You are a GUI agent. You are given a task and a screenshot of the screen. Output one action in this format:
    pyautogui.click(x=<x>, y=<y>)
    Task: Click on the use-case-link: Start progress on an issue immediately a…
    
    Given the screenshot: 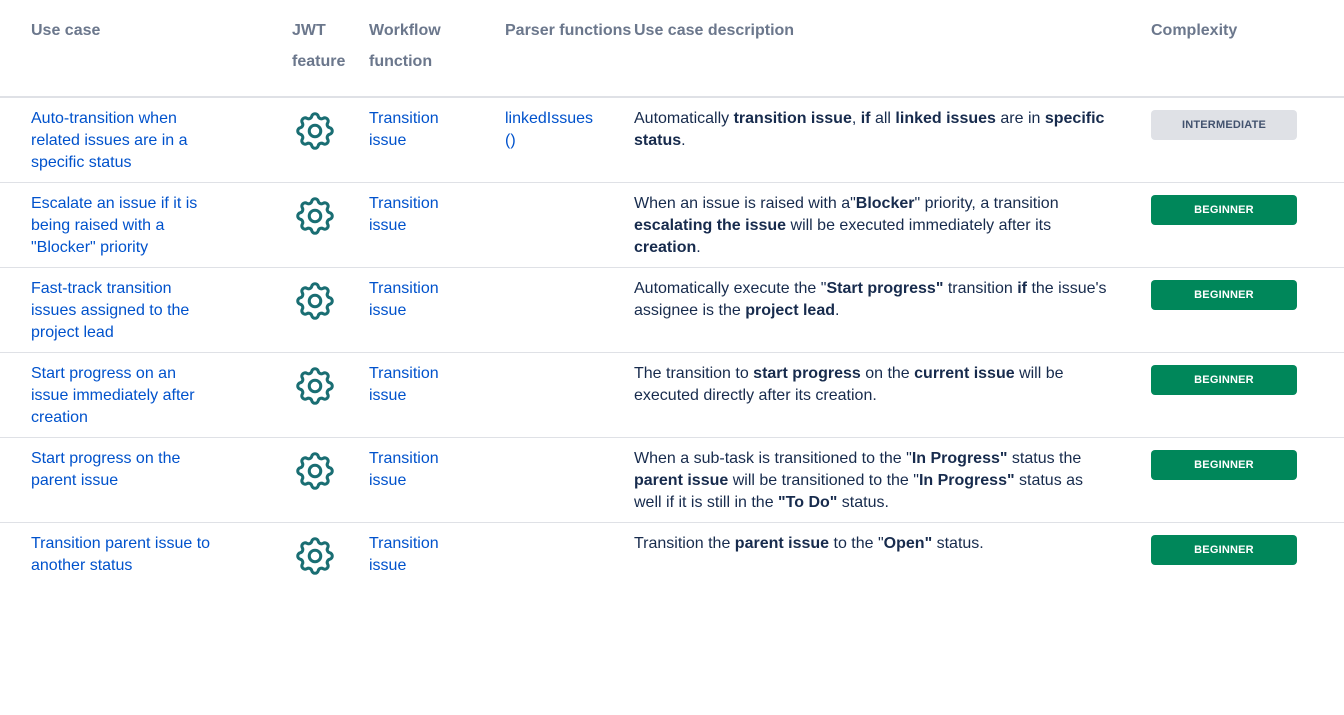 What is the action you would take?
    pyautogui.click(x=124, y=396)
    